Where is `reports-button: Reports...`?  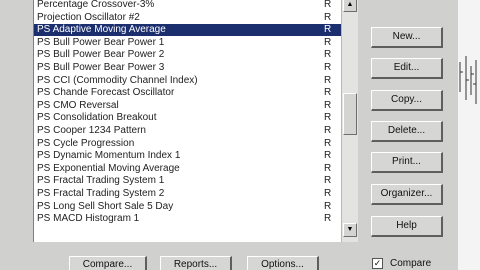 reports-button: Reports... is located at coordinates (196, 263).